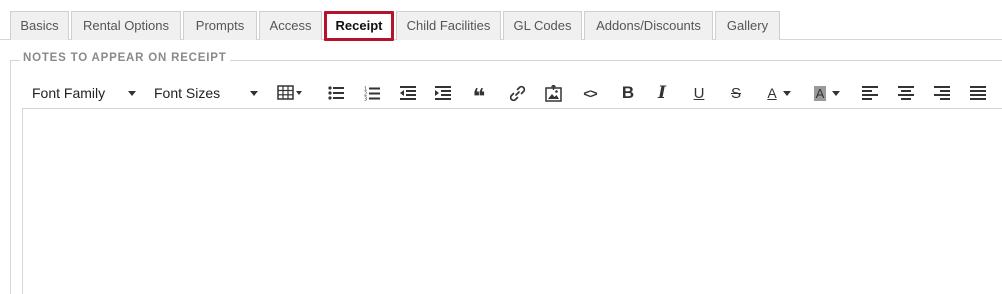 This screenshot has width=1002, height=294. I want to click on highlight-color-dropdown: A, so click(827, 93).